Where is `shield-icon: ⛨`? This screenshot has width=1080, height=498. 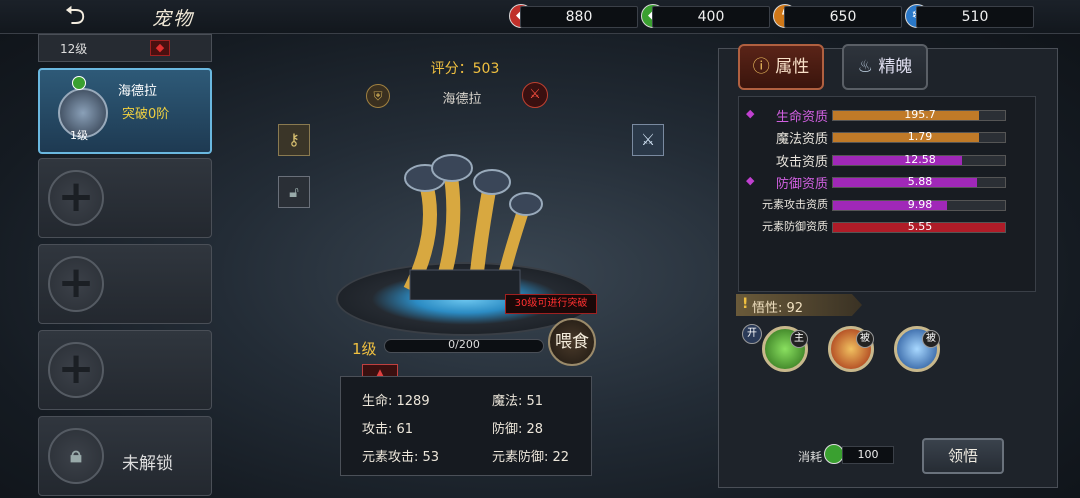 shield-icon: ⛨ is located at coordinates (378, 96).